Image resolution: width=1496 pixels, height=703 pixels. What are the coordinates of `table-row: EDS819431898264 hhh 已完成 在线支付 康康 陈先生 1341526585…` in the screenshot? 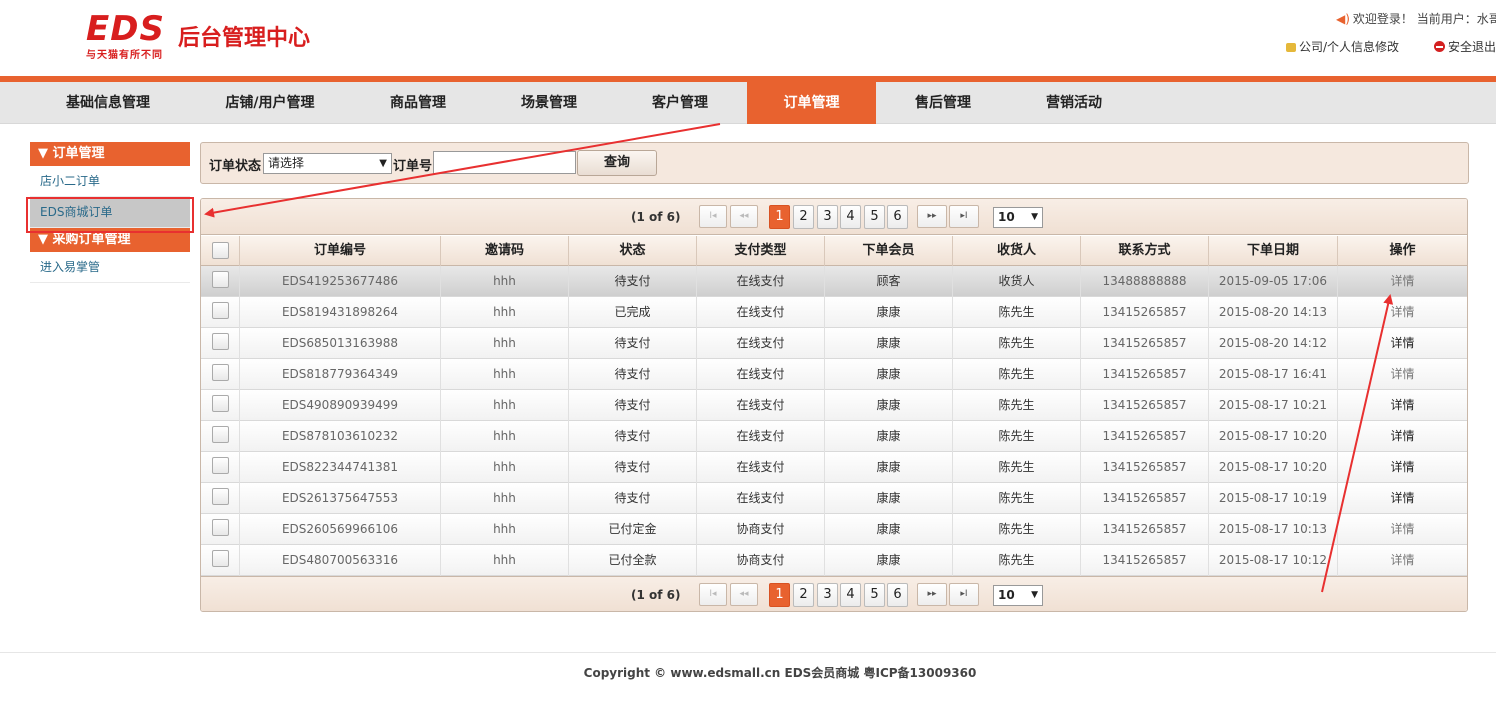 It's located at (834, 312).